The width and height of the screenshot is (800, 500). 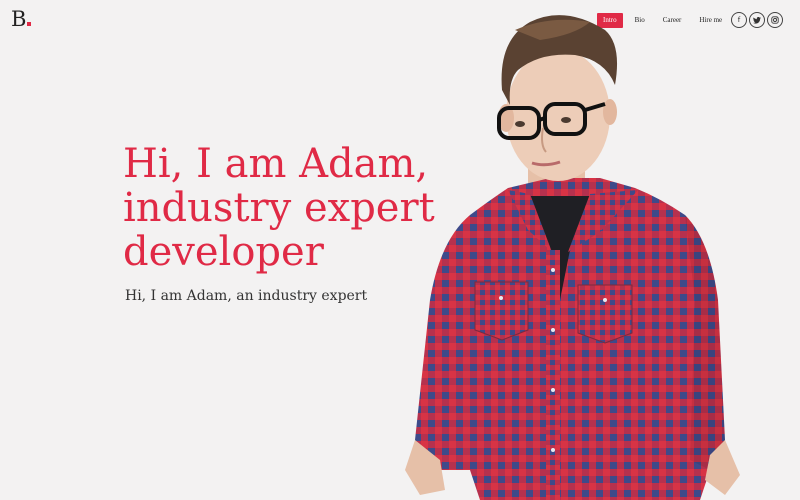 I want to click on logo: B, so click(x=21, y=19).